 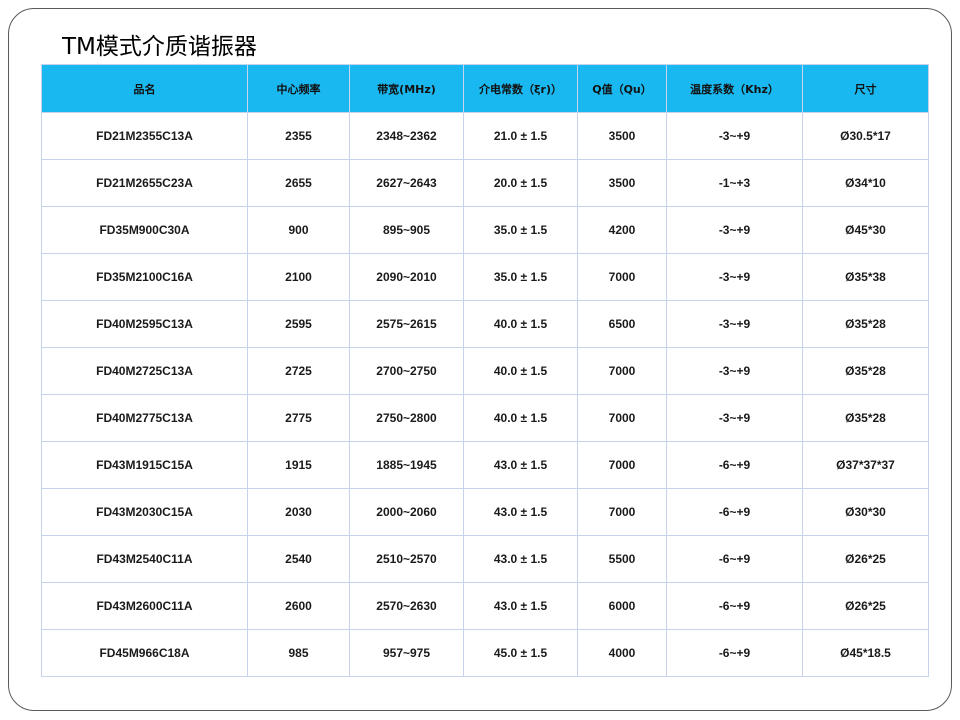 What do you see at coordinates (622, 324) in the screenshot?
I see `cell-q-value: 6500` at bounding box center [622, 324].